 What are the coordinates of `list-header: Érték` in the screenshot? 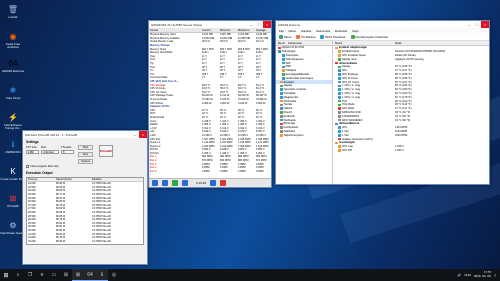 It's located at (435, 43).